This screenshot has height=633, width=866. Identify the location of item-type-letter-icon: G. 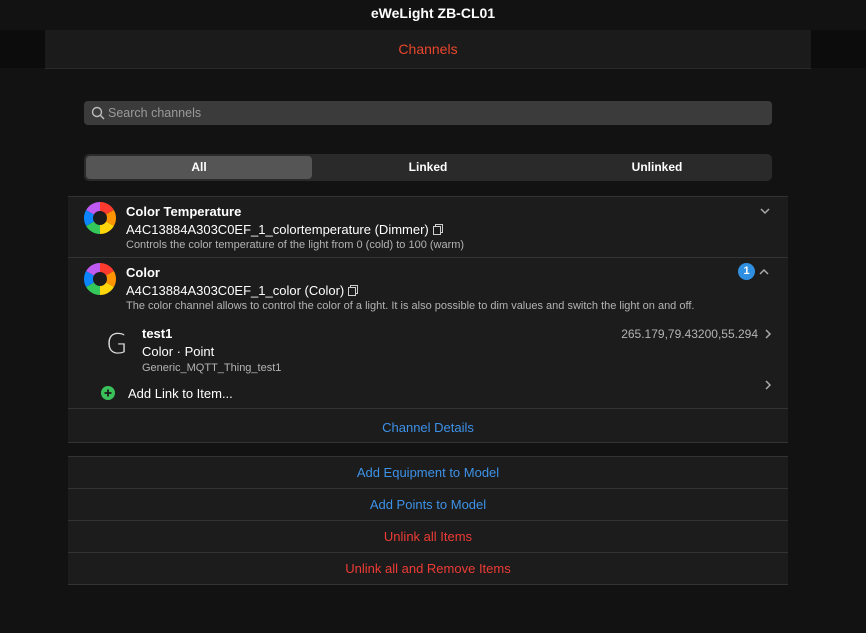
(117, 343).